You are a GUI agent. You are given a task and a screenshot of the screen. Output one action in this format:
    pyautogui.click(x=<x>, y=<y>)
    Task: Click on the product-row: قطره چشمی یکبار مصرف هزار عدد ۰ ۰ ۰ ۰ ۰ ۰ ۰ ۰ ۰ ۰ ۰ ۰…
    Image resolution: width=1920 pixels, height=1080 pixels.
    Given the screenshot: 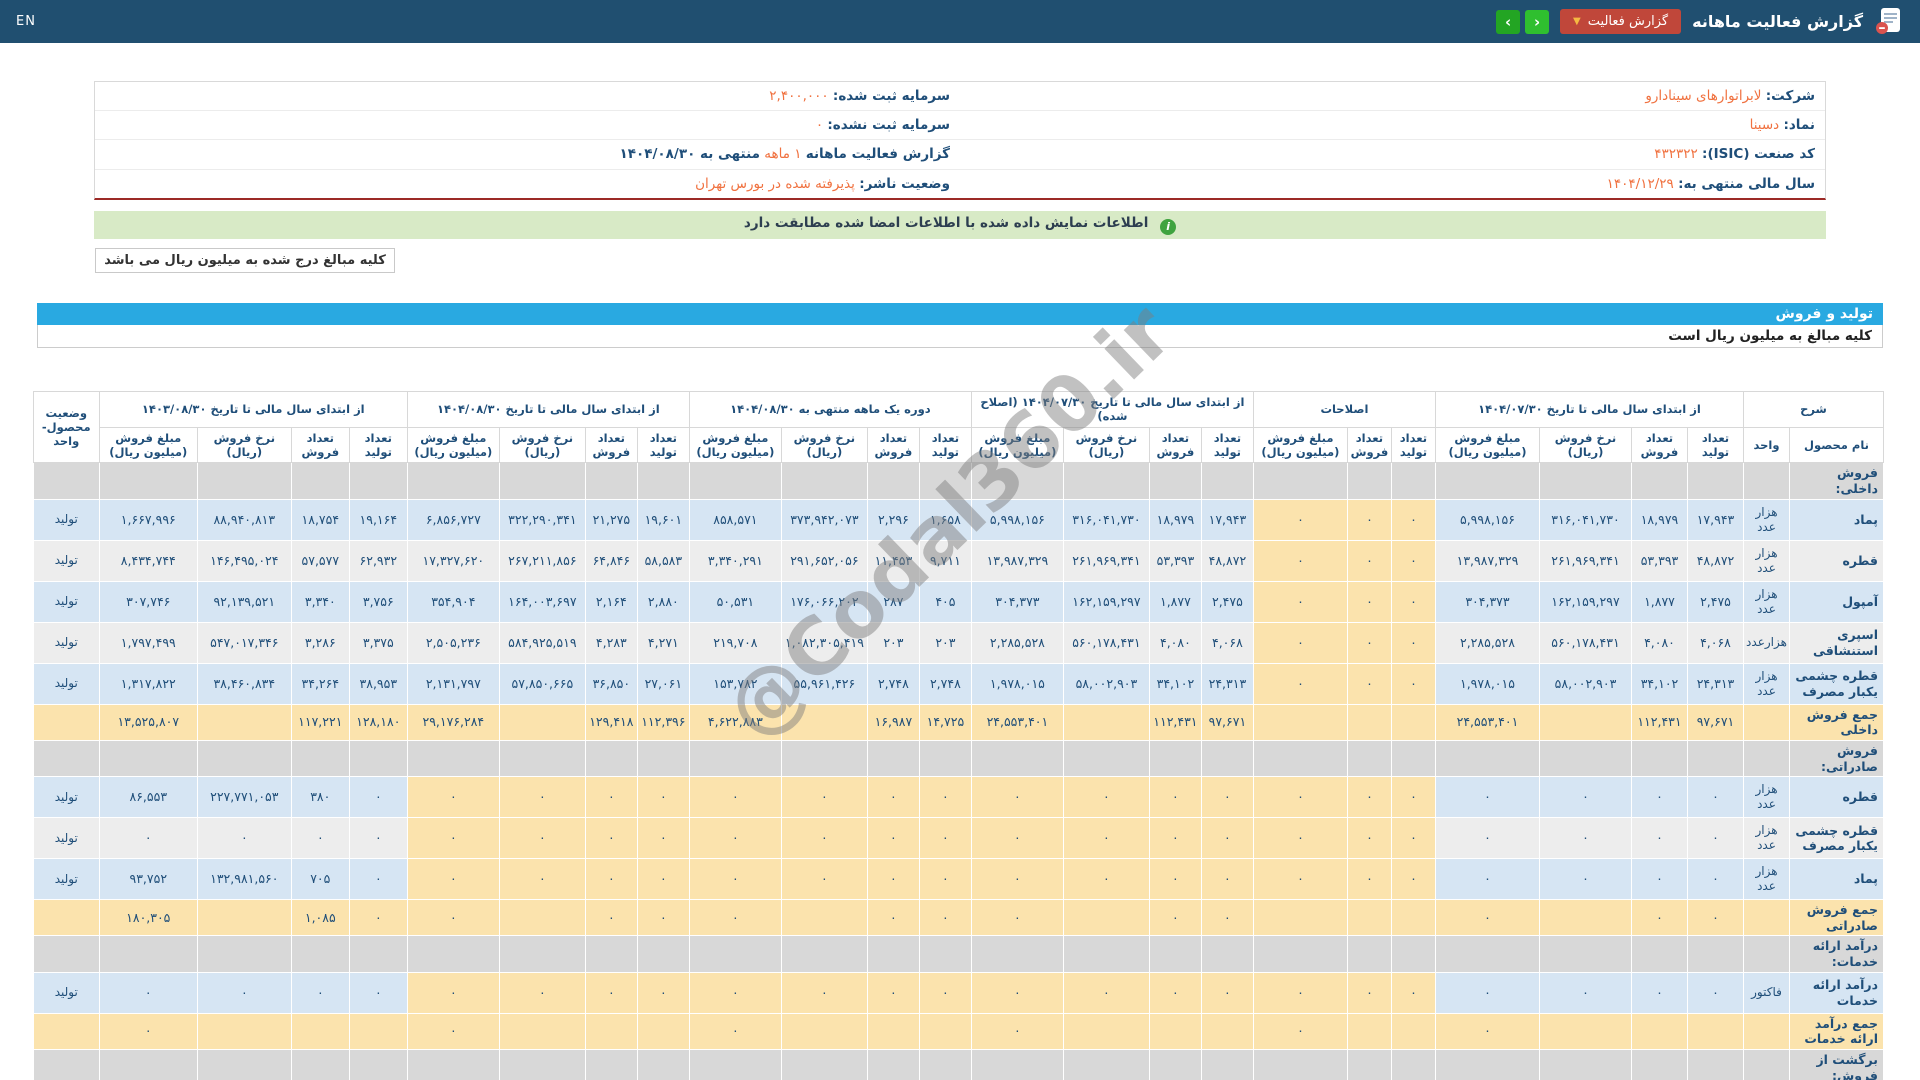 What is the action you would take?
    pyautogui.click(x=958, y=838)
    